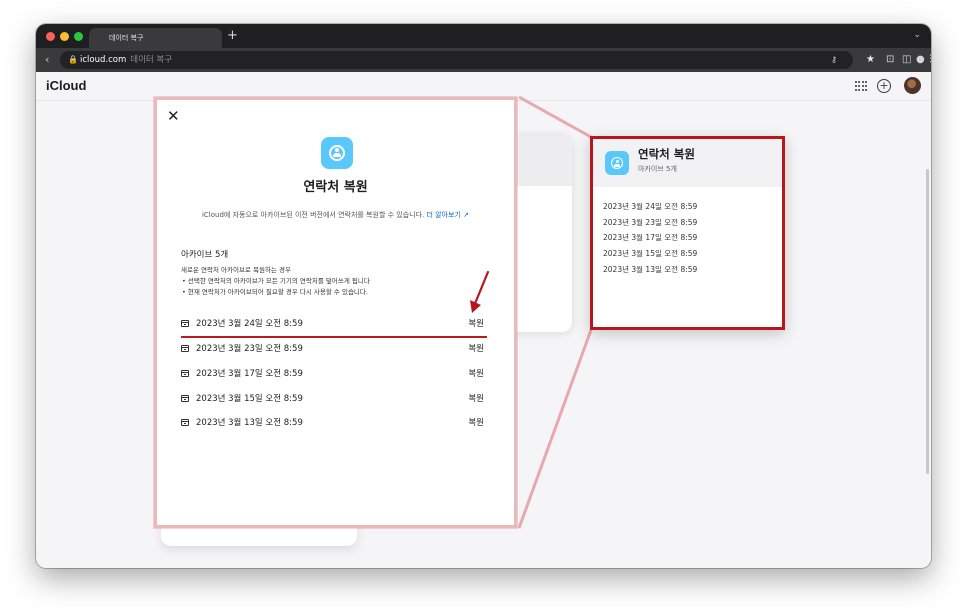  Describe the element at coordinates (928, 59) in the screenshot. I see `more-menu-icon: ⋮` at that location.